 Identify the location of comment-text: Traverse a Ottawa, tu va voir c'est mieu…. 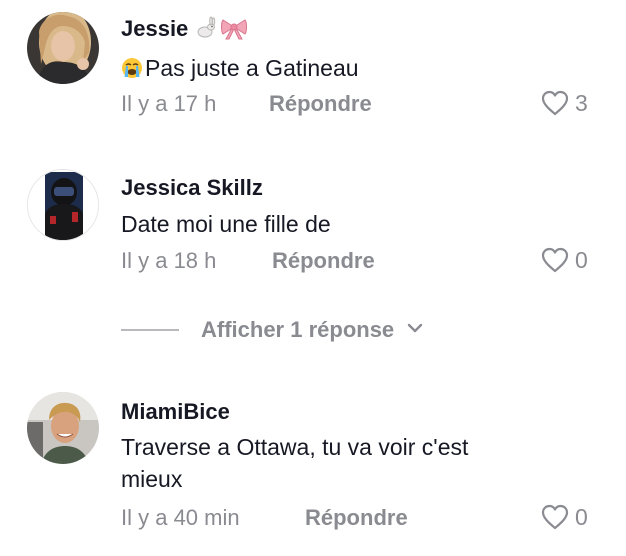
(295, 463).